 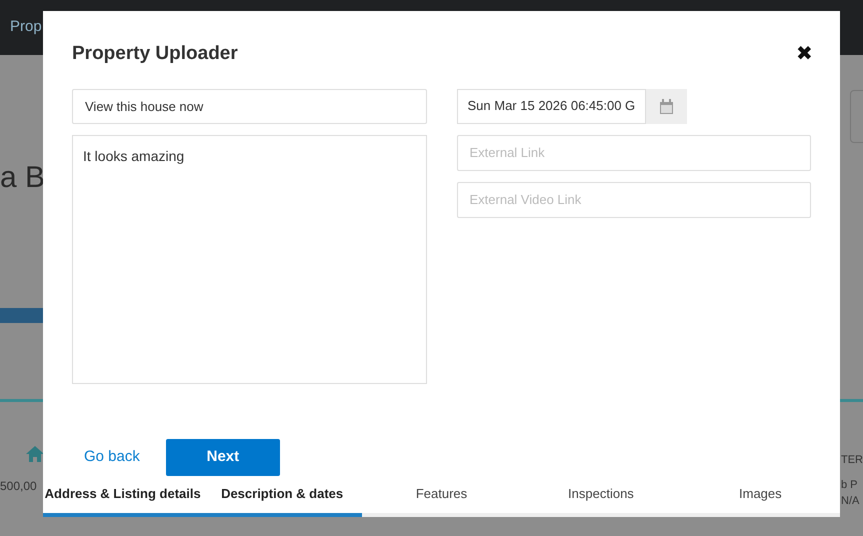 What do you see at coordinates (852, 460) in the screenshot?
I see `label-text: TER` at bounding box center [852, 460].